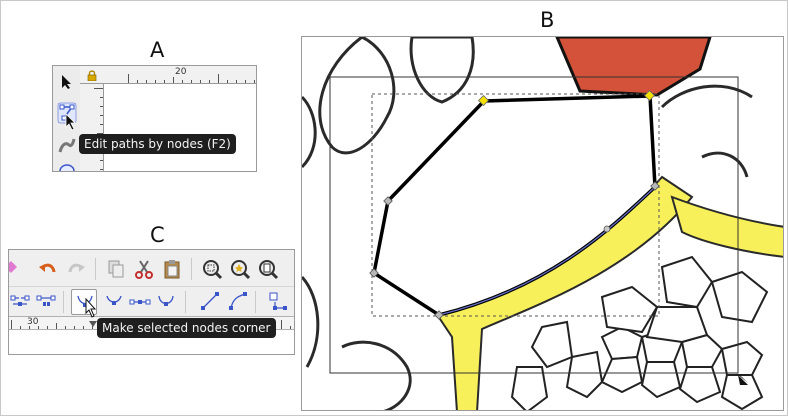  Describe the element at coordinates (240, 269) in the screenshot. I see `zoom-drawing-icon` at that location.